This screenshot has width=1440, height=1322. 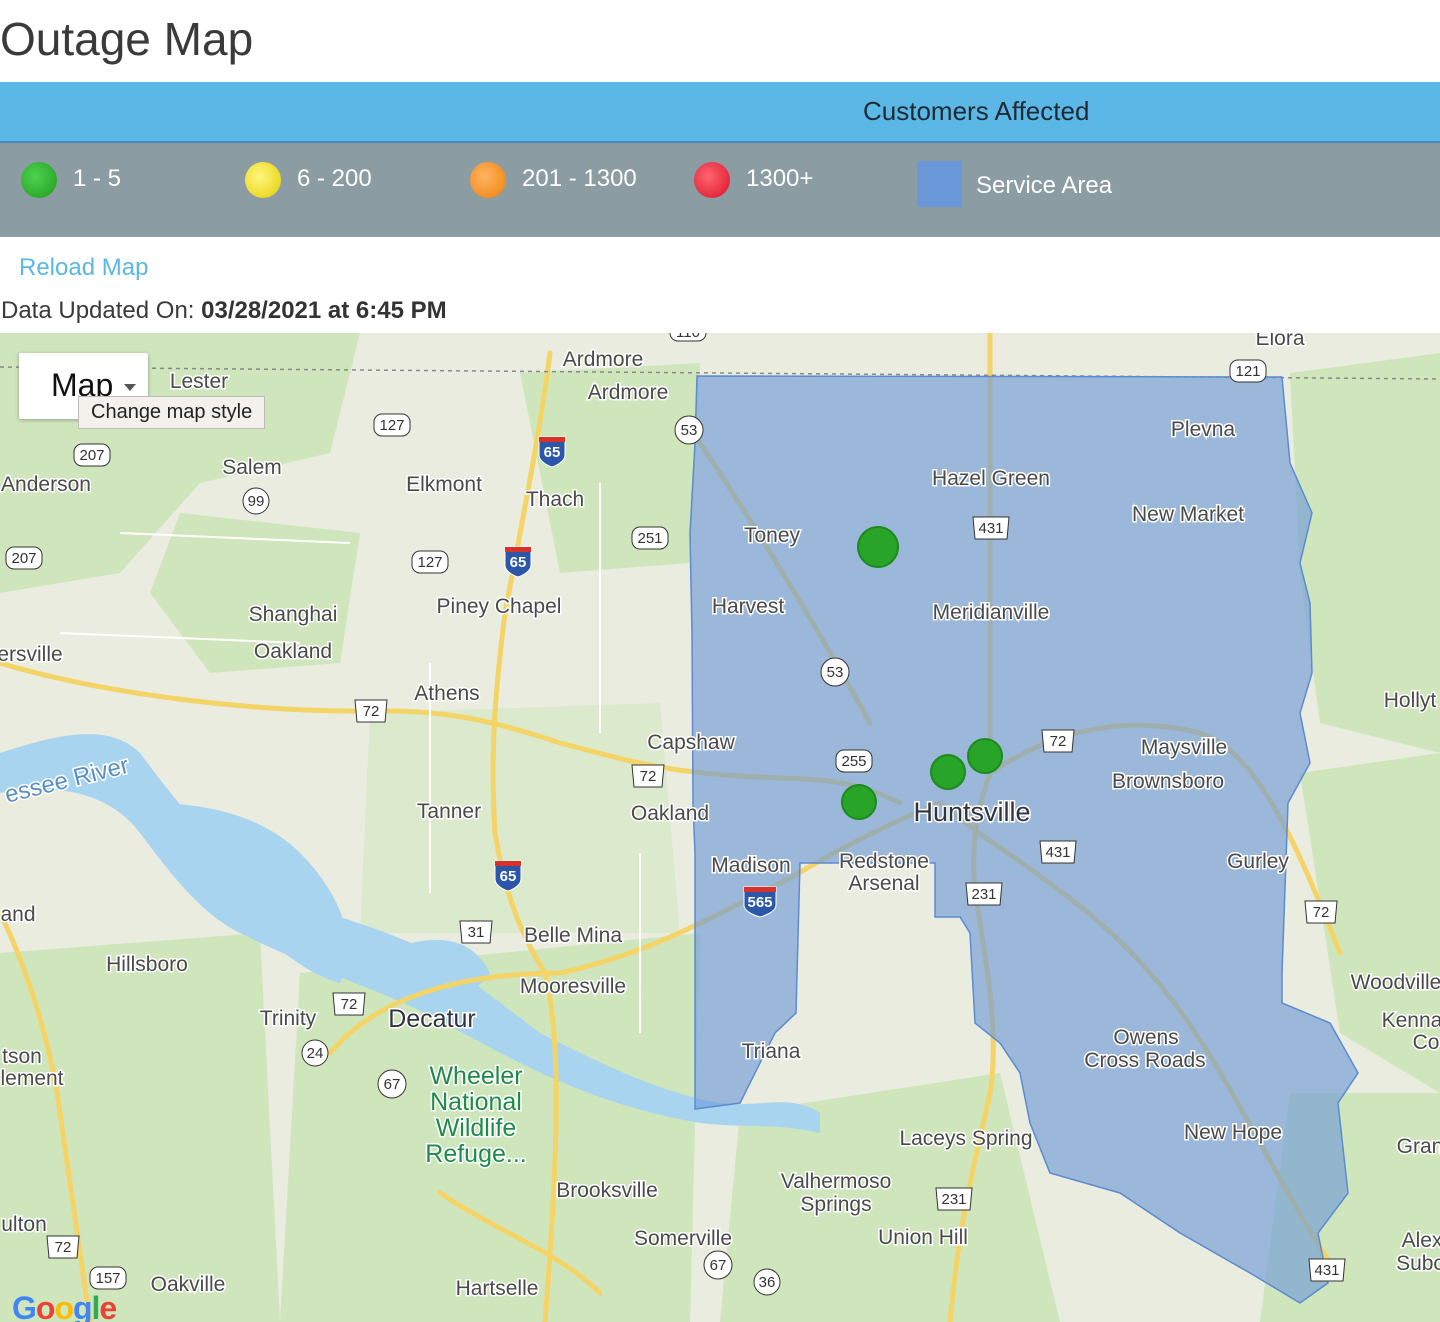 What do you see at coordinates (1418, 1263) in the screenshot?
I see `place-label: Subc` at bounding box center [1418, 1263].